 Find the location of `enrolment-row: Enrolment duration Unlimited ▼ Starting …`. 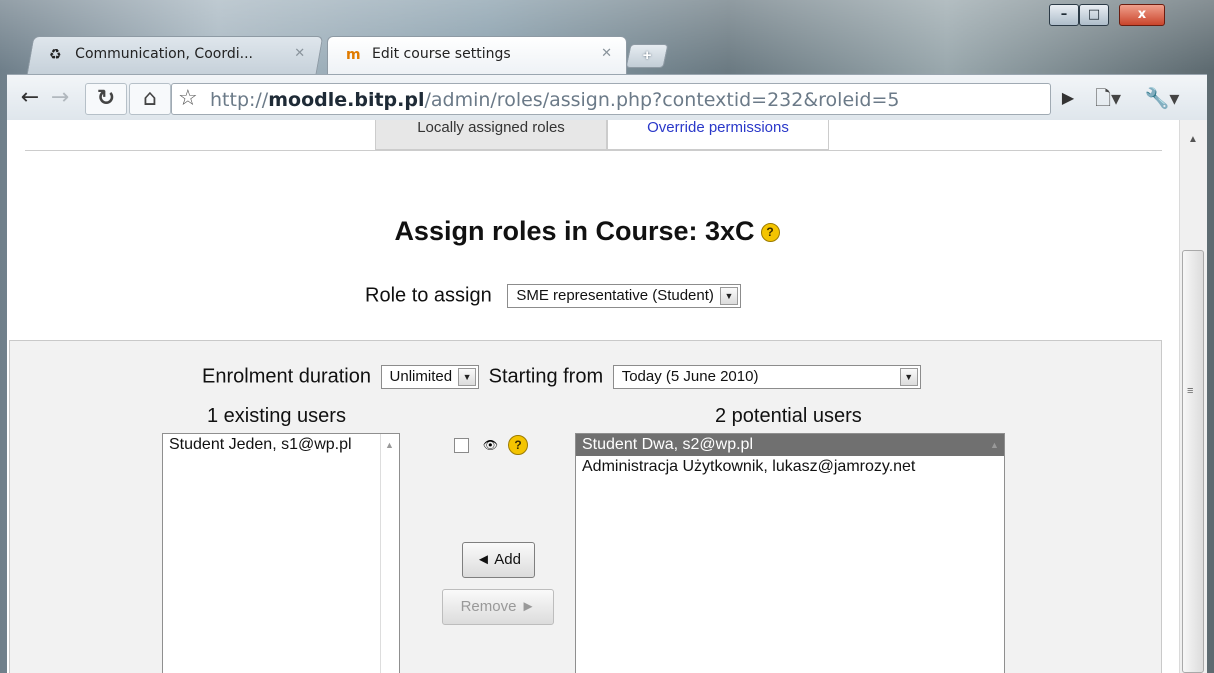

enrolment-row: Enrolment duration Unlimited ▼ Starting … is located at coordinates (563, 377).